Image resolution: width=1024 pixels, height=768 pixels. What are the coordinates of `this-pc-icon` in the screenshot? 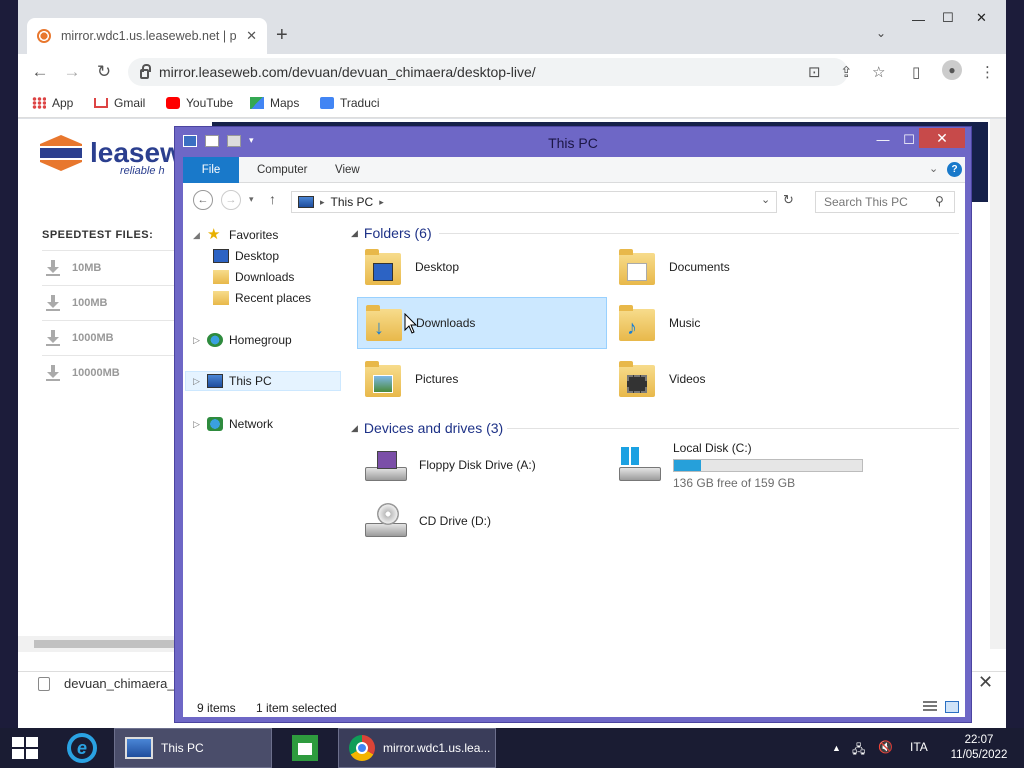 It's located at (215, 381).